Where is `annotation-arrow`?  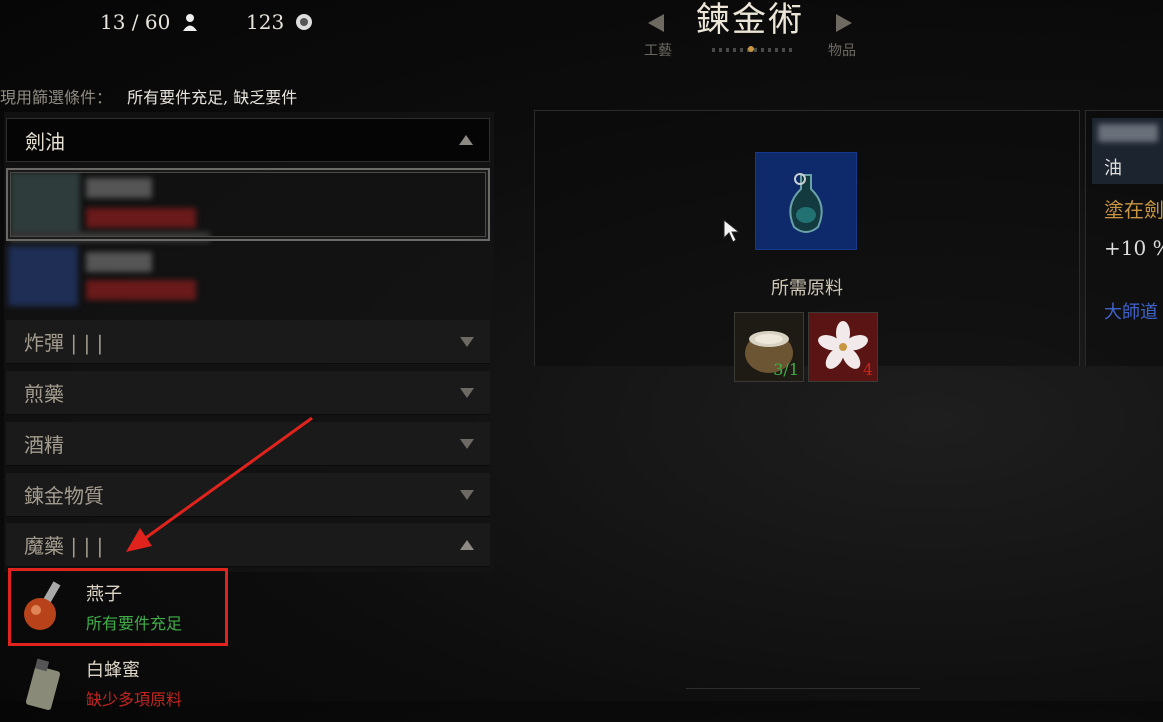
annotation-arrow is located at coordinates (219, 484).